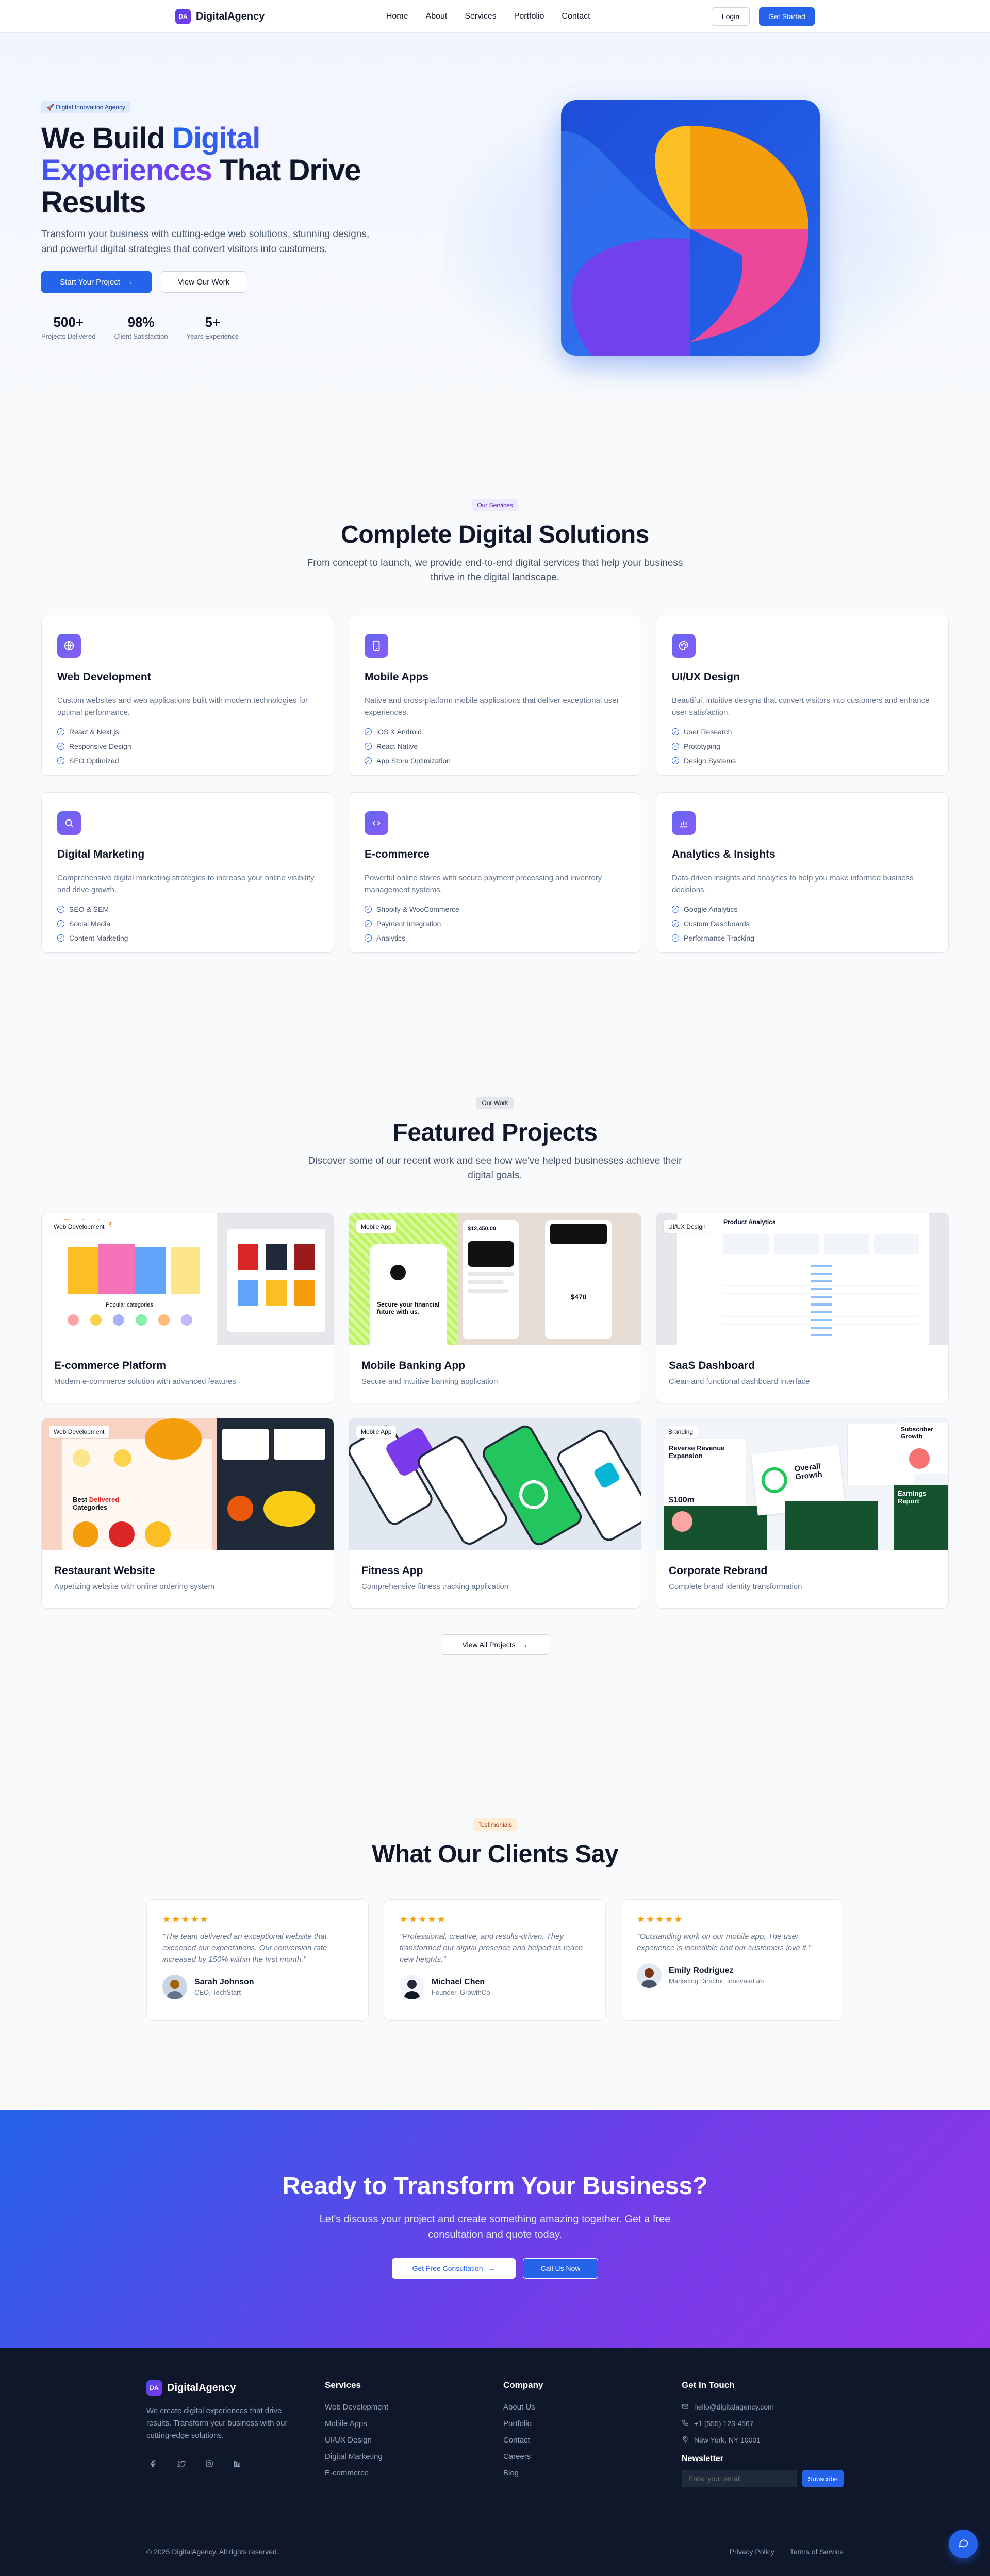 This screenshot has width=990, height=2576. I want to click on map-pin-icon, so click(685, 2440).